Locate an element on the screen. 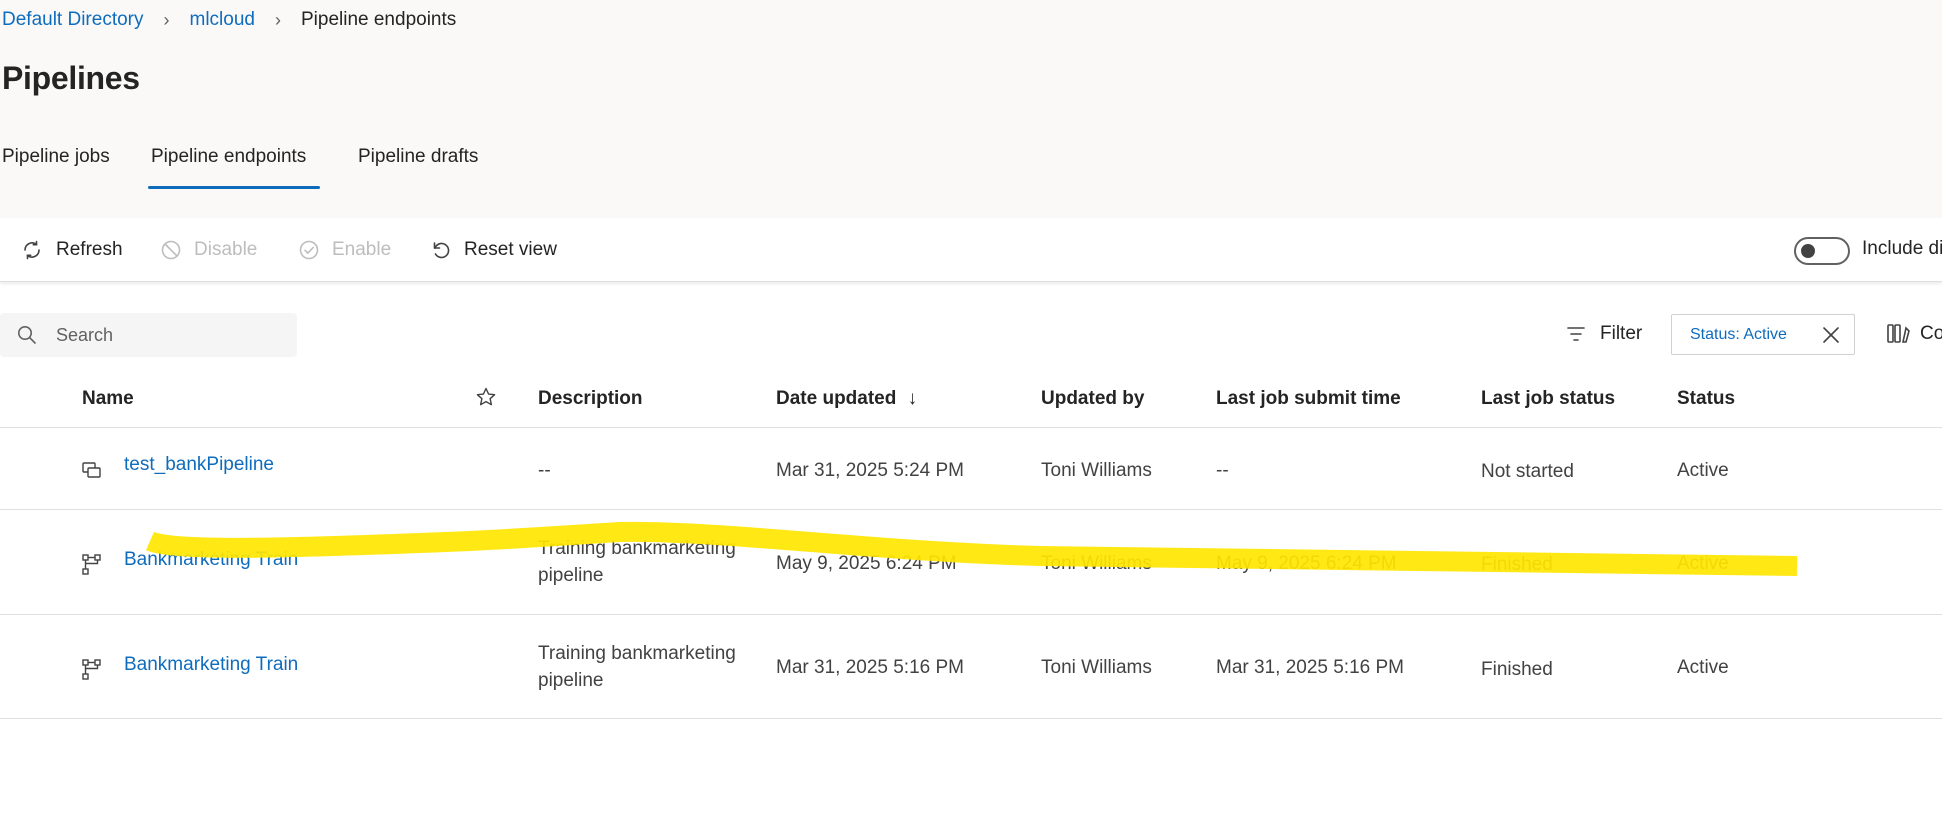  pipeline-name-link: test_bankPipeline is located at coordinates (199, 465).